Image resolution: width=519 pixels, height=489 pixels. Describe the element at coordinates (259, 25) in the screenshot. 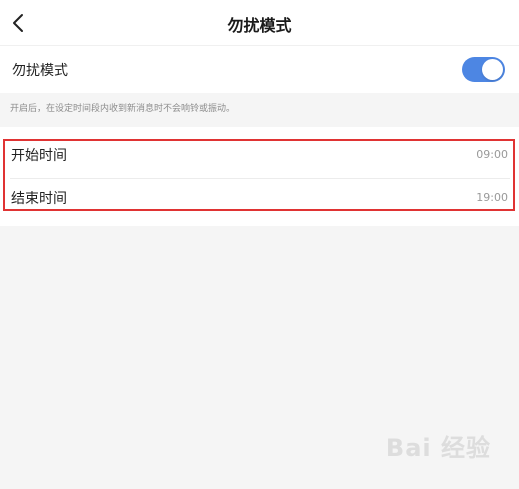

I see `page-title: 勿扰模式` at that location.